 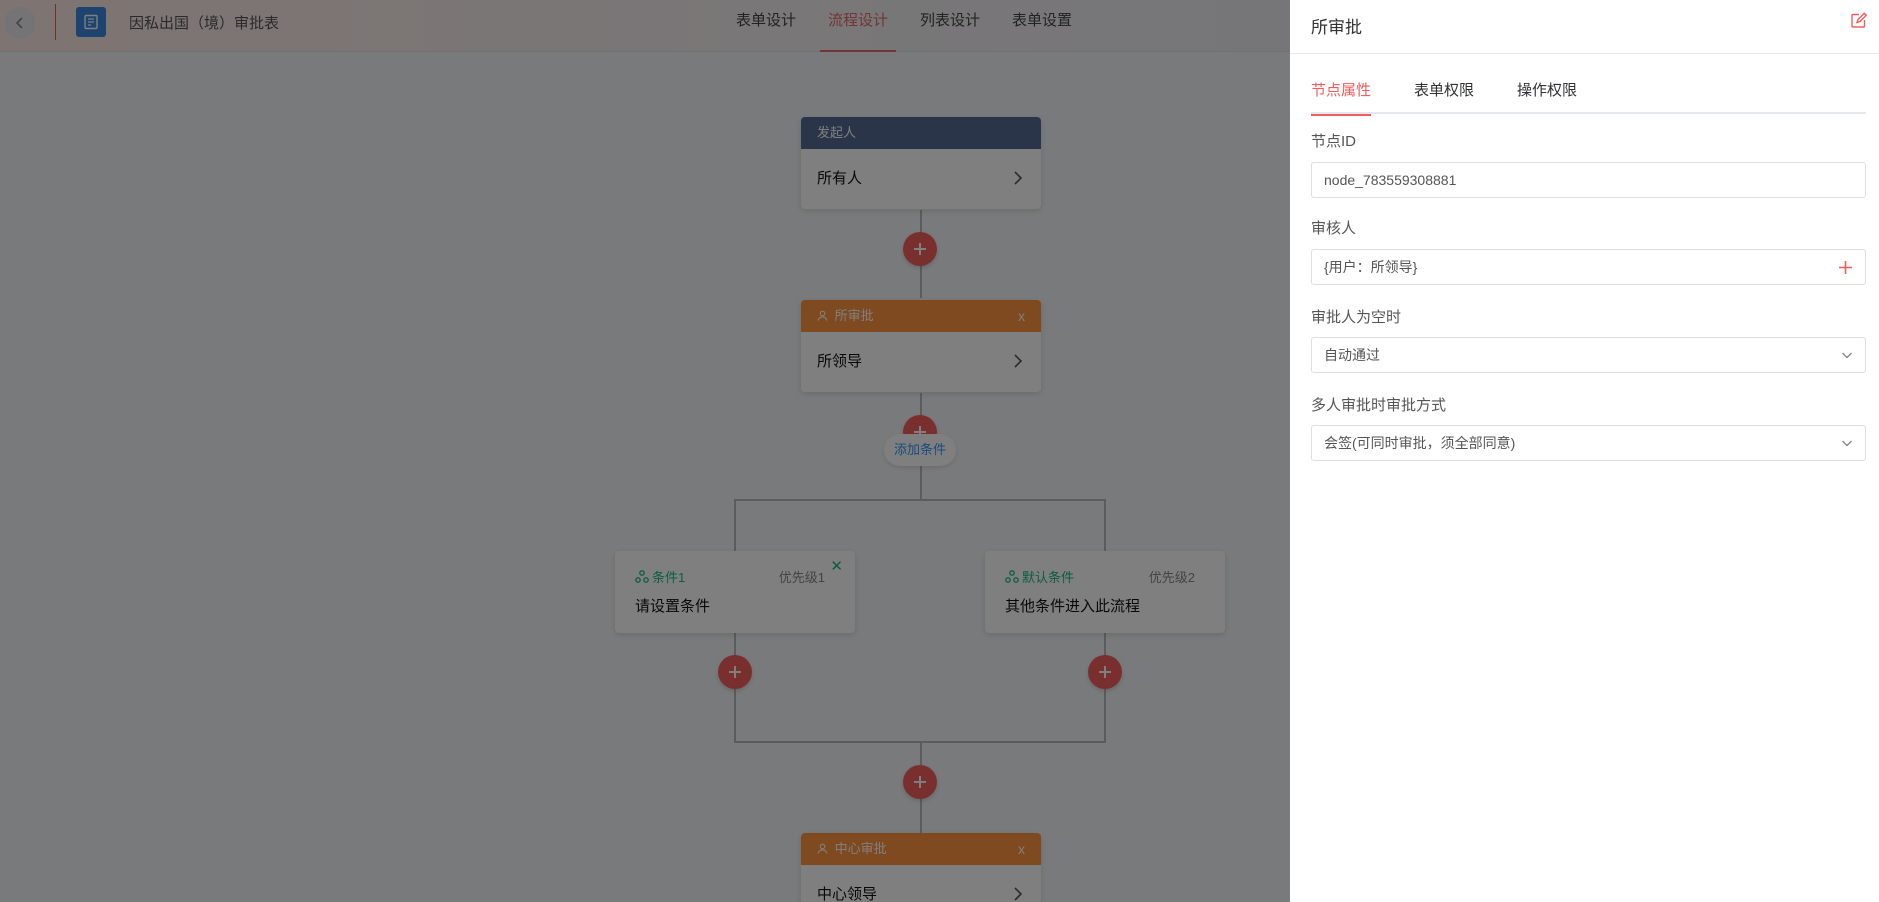 I want to click on node-id-field: node_783559308881, so click(x=1588, y=180).